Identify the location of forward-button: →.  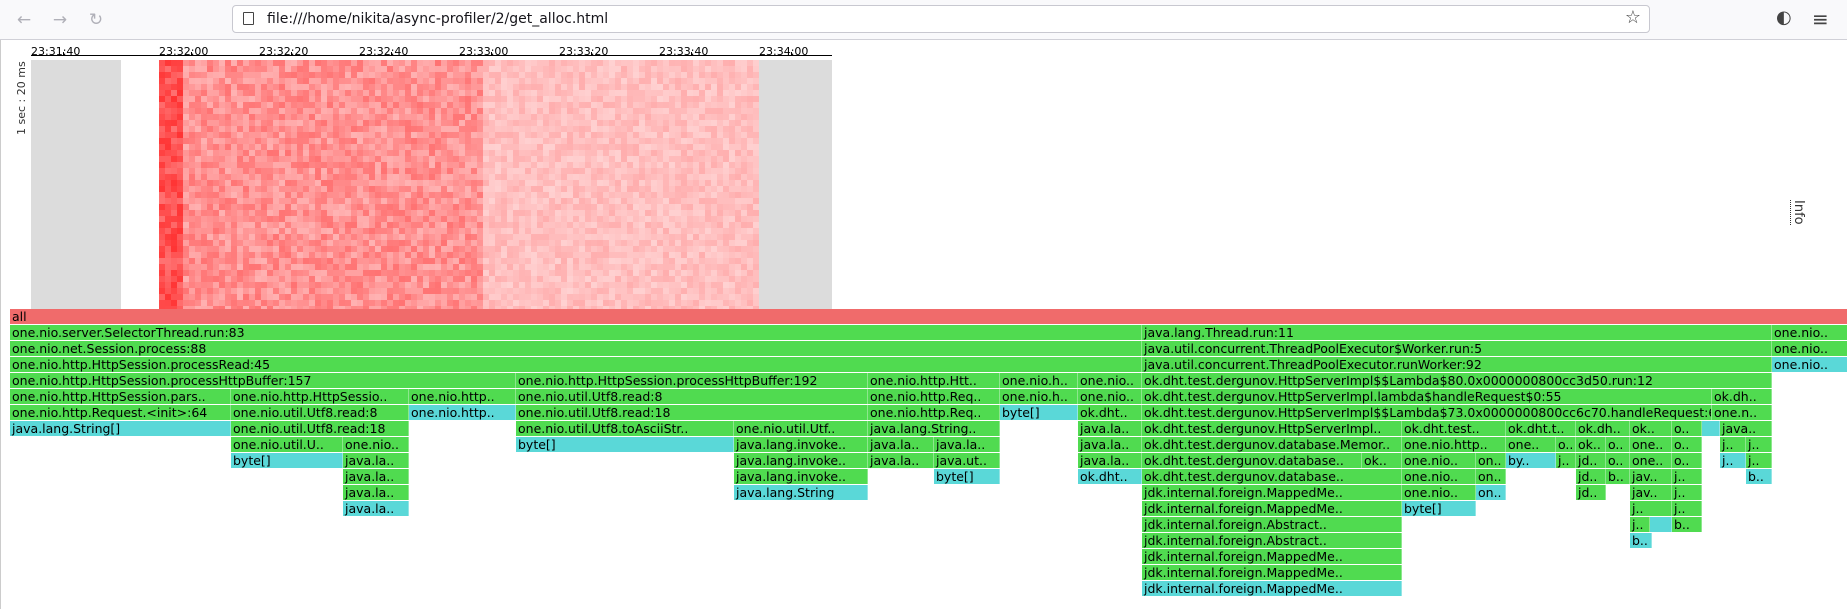
(60, 20).